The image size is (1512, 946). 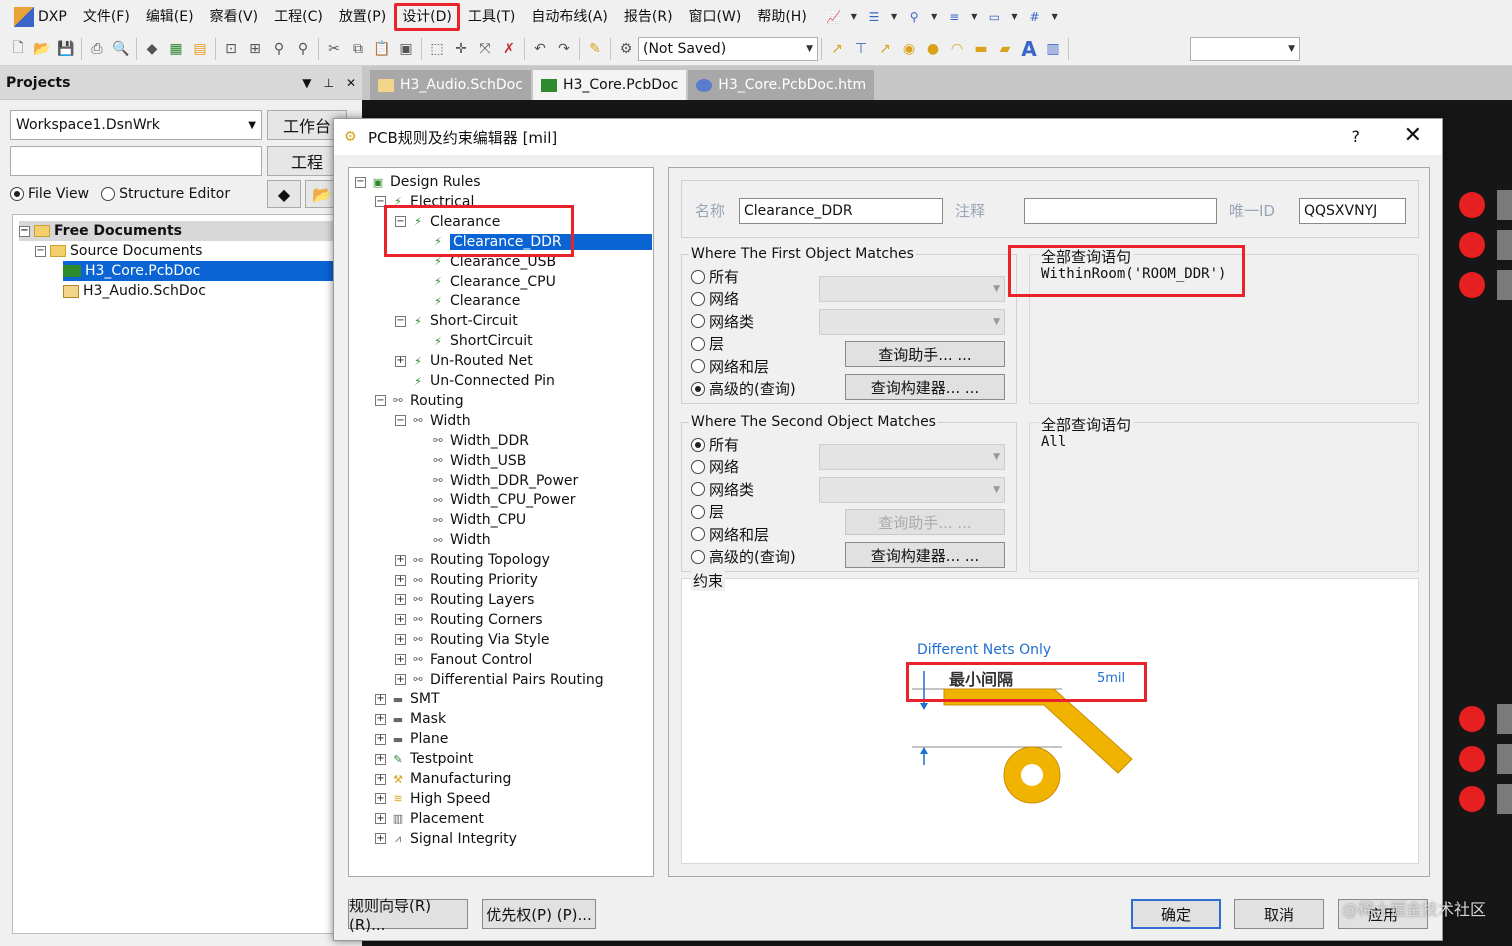 I want to click on second-query-box, so click(x=1224, y=497).